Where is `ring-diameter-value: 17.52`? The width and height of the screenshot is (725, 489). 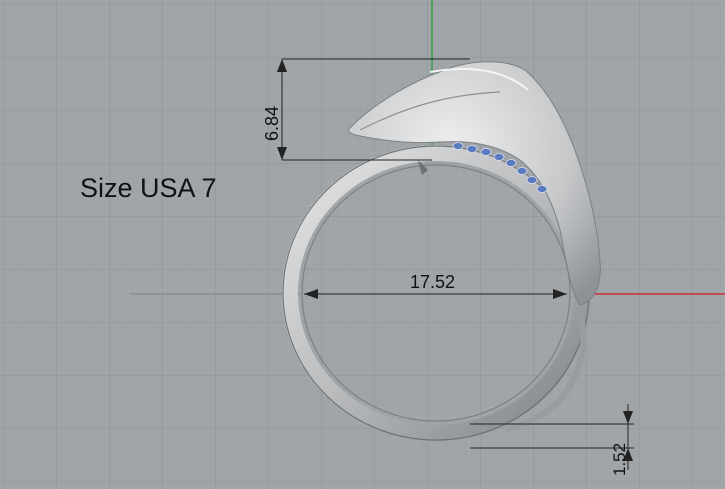
ring-diameter-value: 17.52 is located at coordinates (433, 282).